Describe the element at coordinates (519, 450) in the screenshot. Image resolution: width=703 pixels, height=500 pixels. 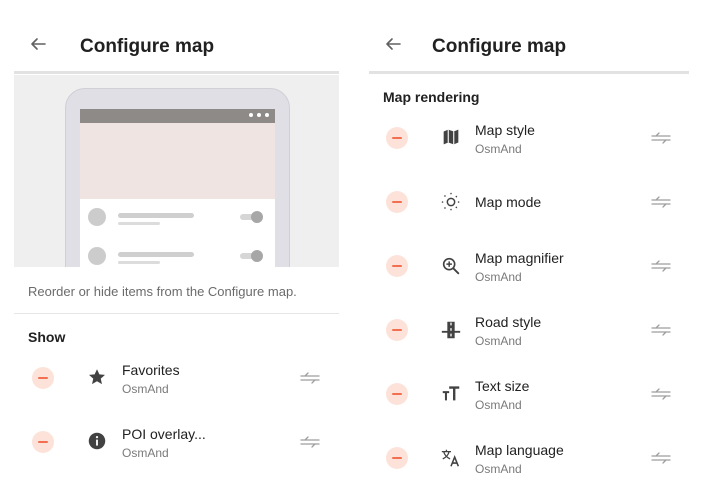
I see `item-label: Map language` at that location.